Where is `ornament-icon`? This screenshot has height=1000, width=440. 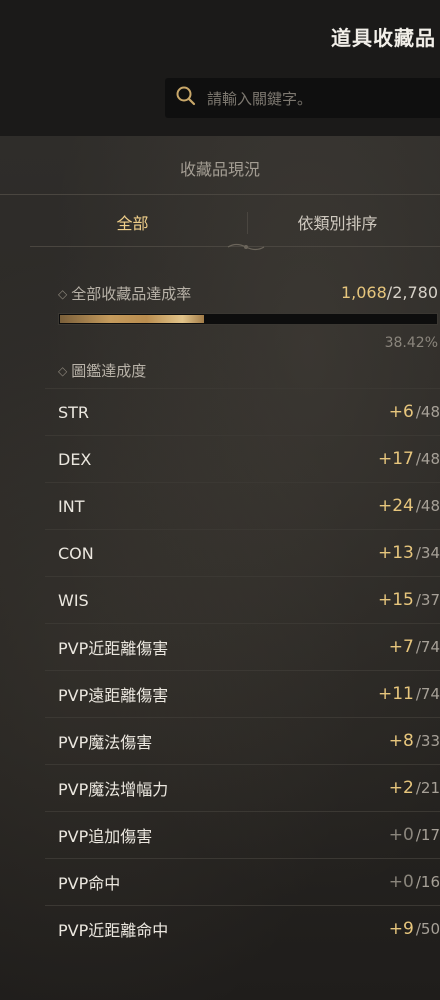 ornament-icon is located at coordinates (246, 247).